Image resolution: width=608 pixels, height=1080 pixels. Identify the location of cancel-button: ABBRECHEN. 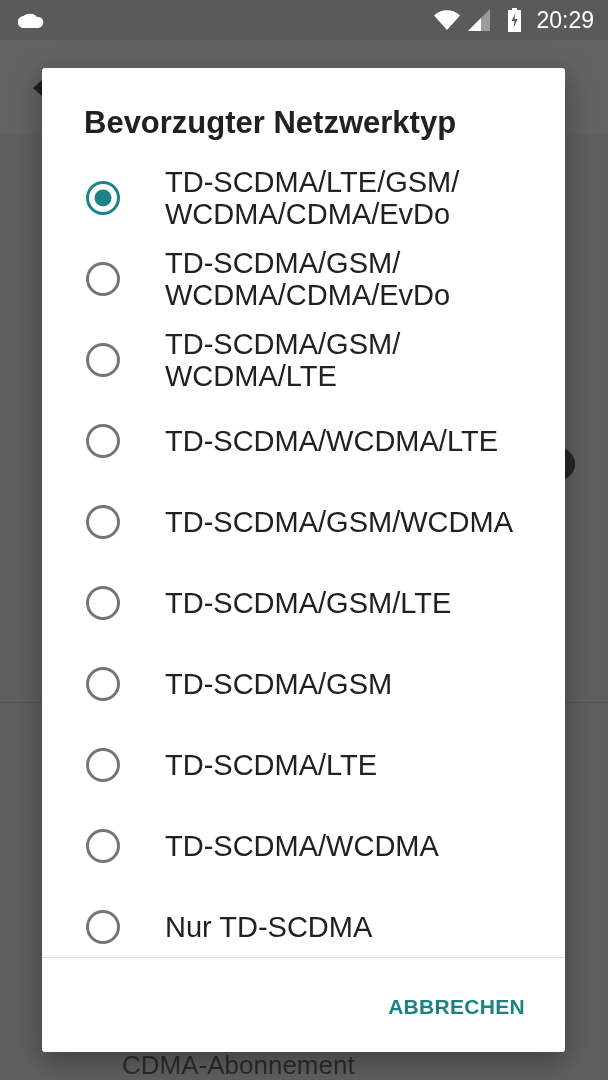
(456, 1007).